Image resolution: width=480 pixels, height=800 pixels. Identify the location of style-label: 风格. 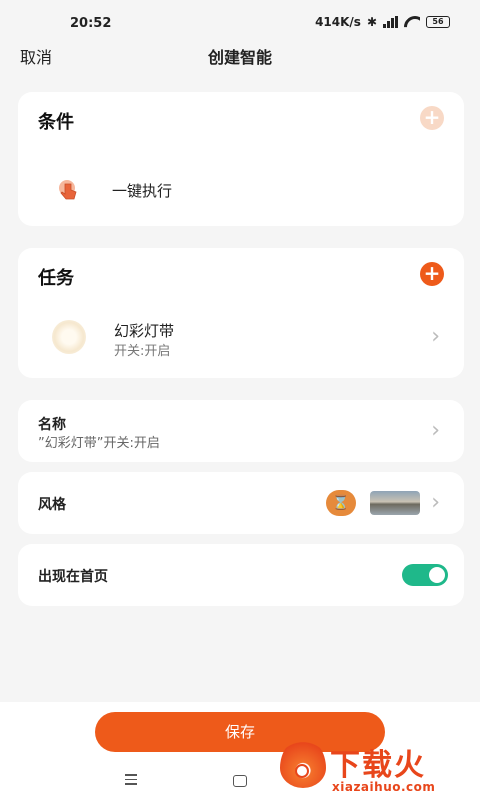
(52, 505).